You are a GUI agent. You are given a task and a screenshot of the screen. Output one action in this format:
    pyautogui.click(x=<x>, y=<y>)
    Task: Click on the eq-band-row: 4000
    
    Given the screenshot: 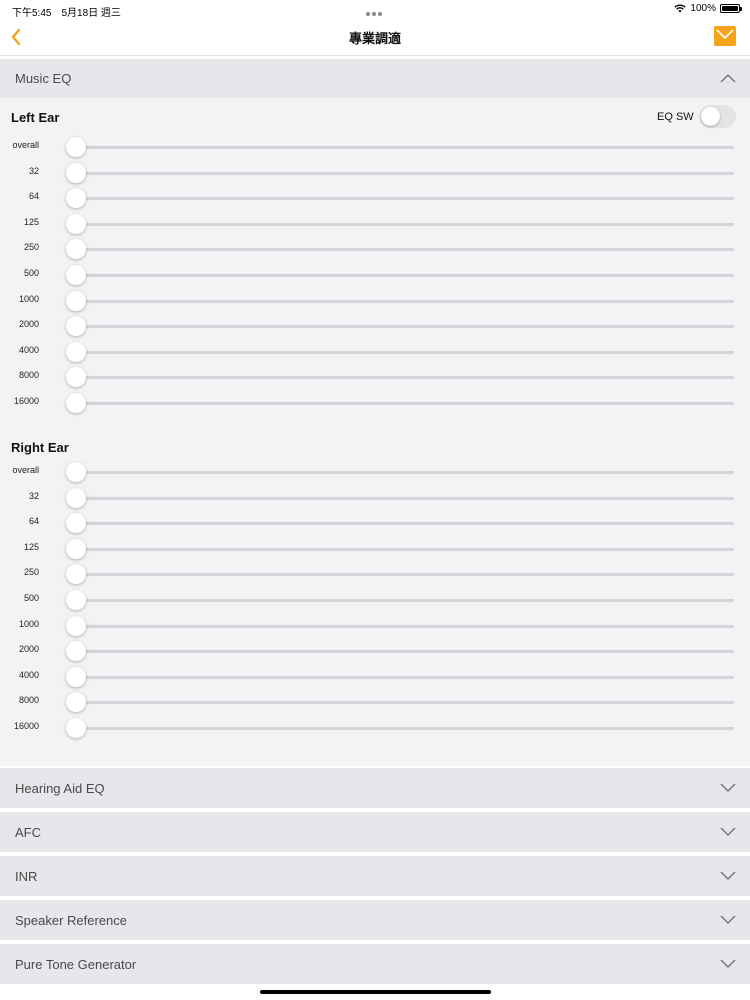 What is the action you would take?
    pyautogui.click(x=375, y=352)
    